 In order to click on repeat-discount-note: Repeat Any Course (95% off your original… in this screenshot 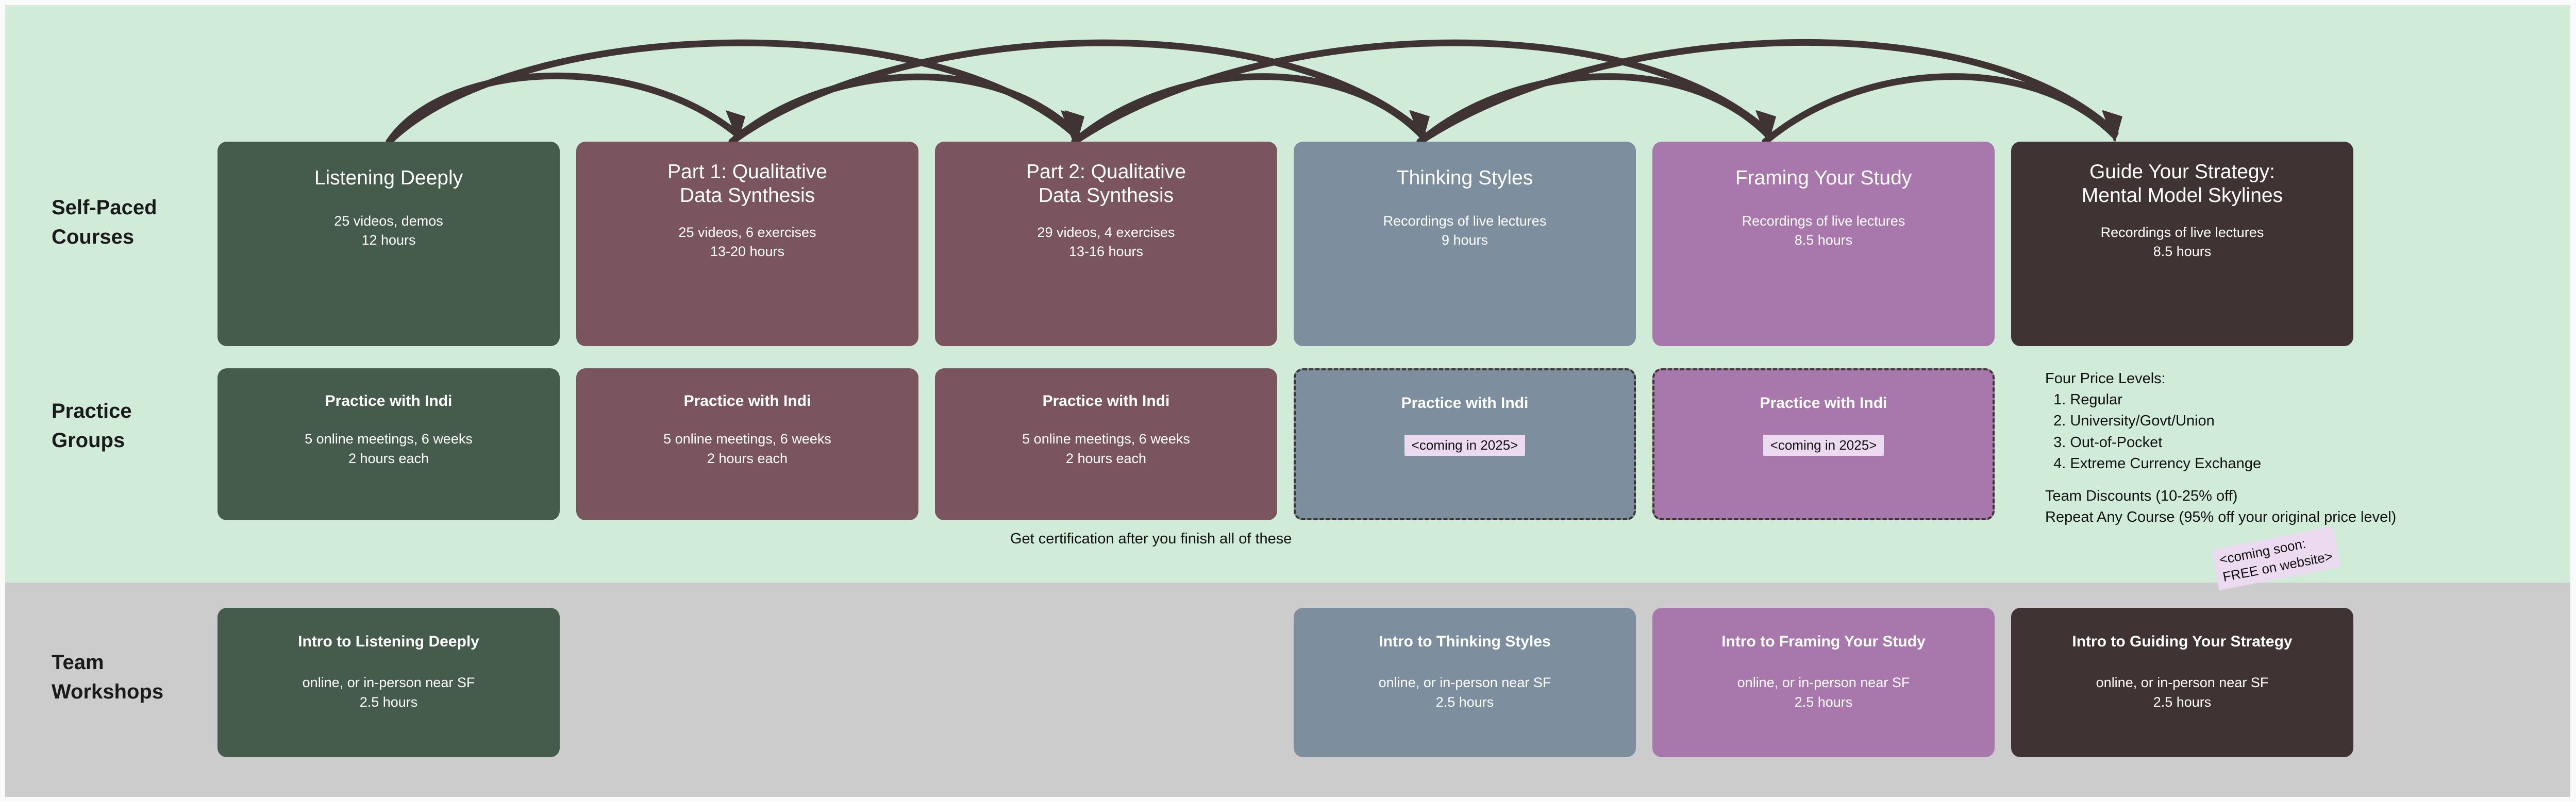, I will do `click(2221, 517)`.